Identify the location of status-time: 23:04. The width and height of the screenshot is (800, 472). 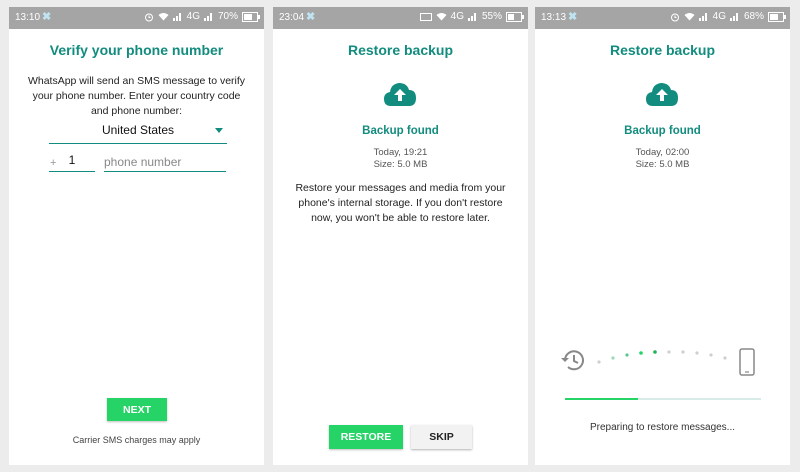
(292, 17).